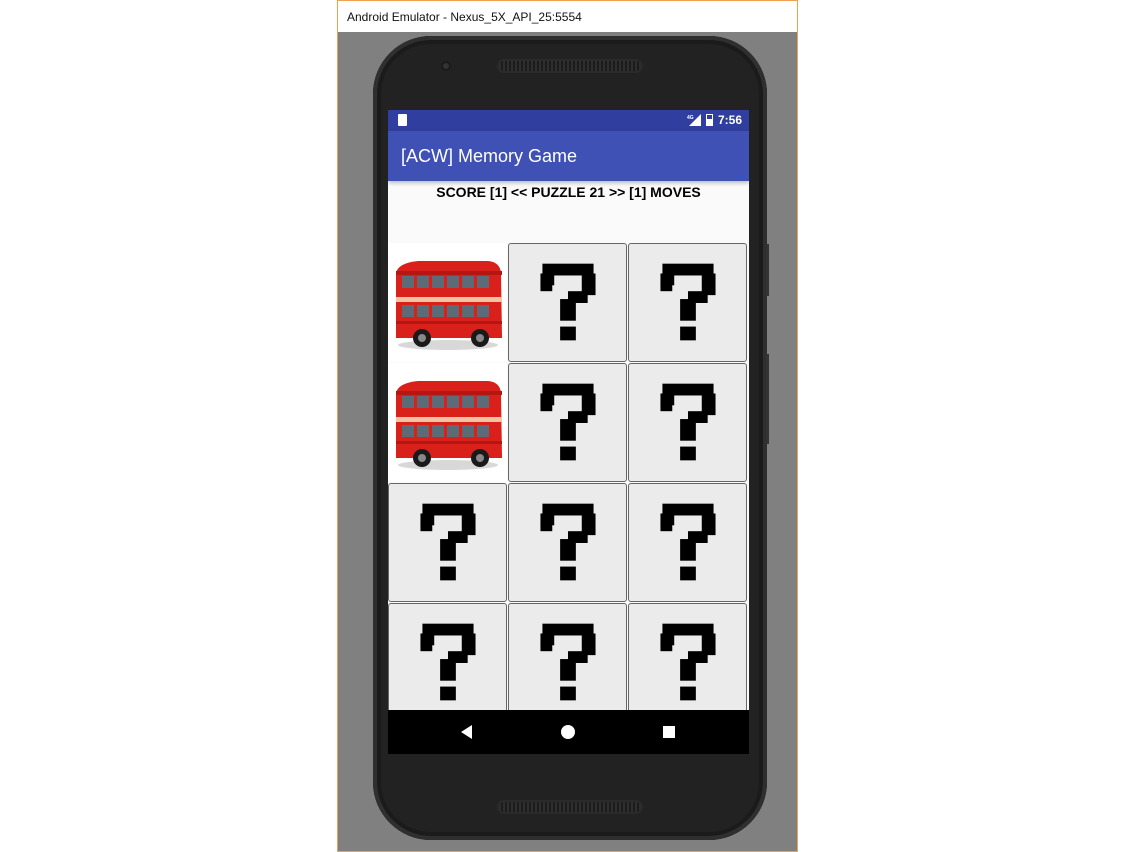 This screenshot has height=852, width=1134. Describe the element at coordinates (767, 399) in the screenshot. I see `volume-button` at that location.